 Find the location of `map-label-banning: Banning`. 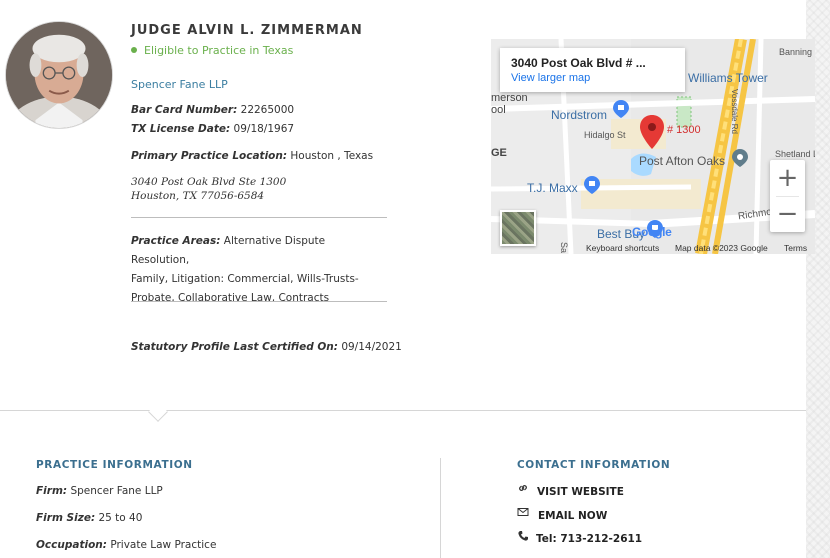

map-label-banning: Banning is located at coordinates (796, 52).